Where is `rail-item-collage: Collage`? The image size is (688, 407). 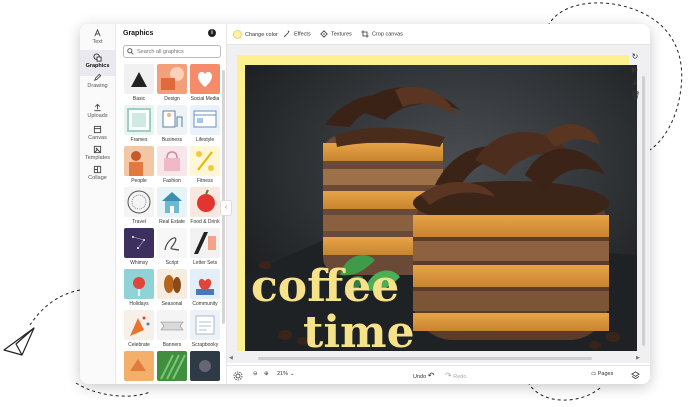 rail-item-collage: Collage is located at coordinates (97, 175).